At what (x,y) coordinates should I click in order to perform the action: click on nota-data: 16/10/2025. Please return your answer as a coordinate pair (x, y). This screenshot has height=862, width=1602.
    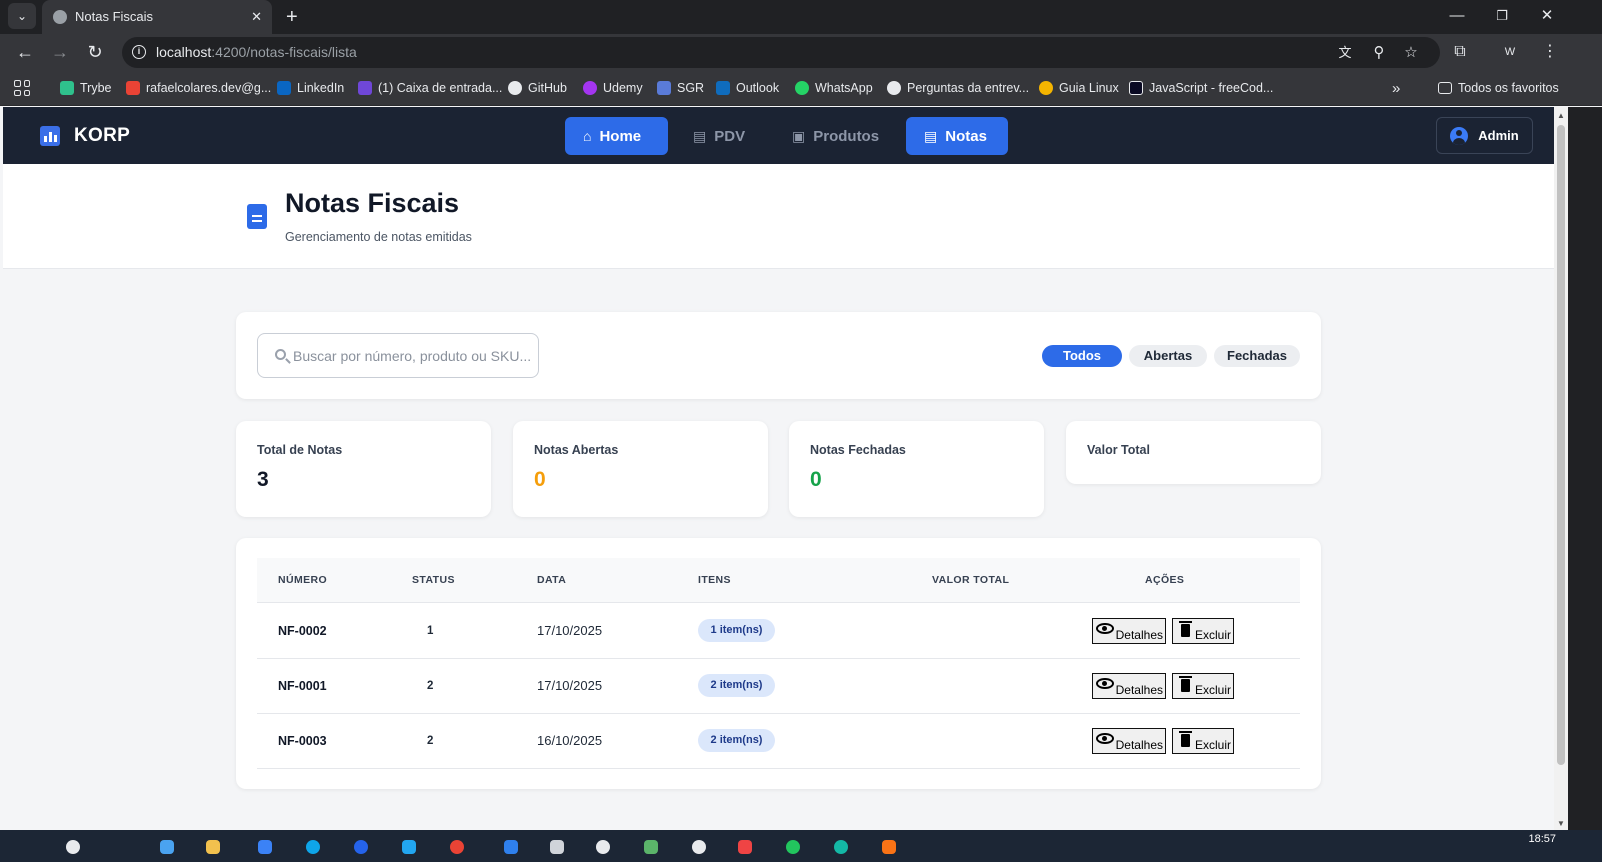
    Looking at the image, I should click on (570, 740).